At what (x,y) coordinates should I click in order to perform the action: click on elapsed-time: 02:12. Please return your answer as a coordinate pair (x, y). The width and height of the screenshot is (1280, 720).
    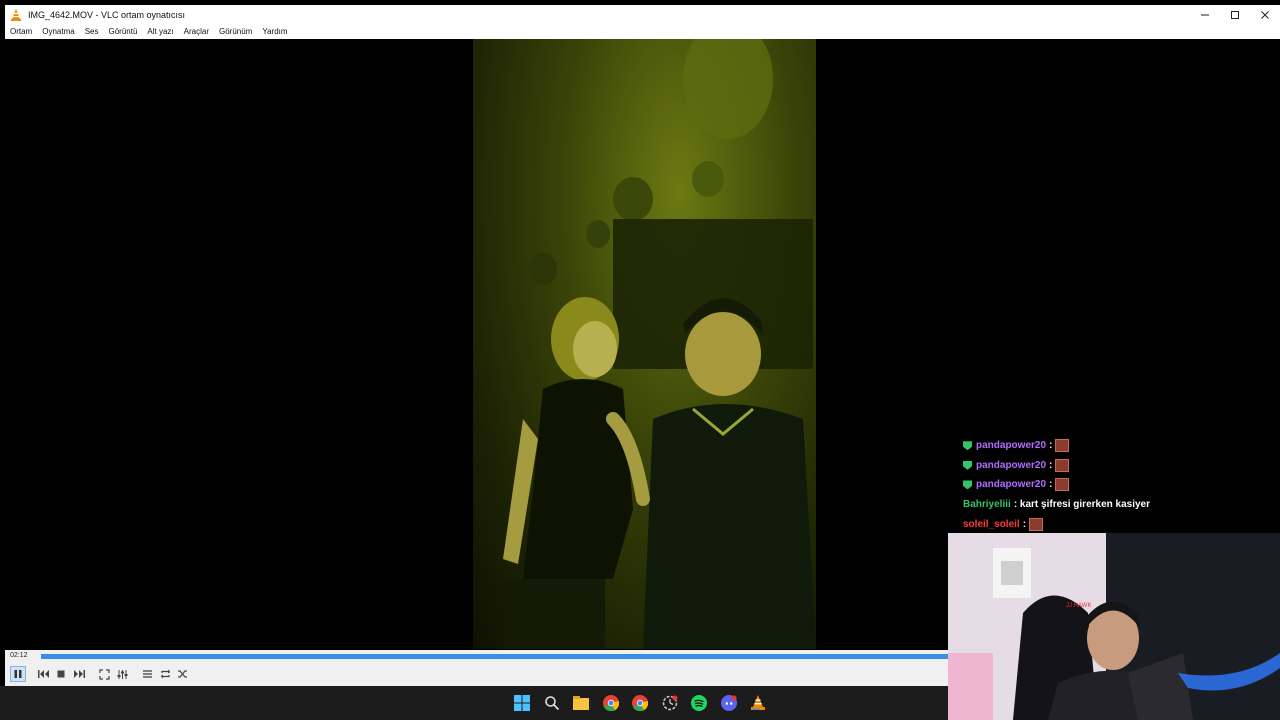
    Looking at the image, I should click on (19, 655).